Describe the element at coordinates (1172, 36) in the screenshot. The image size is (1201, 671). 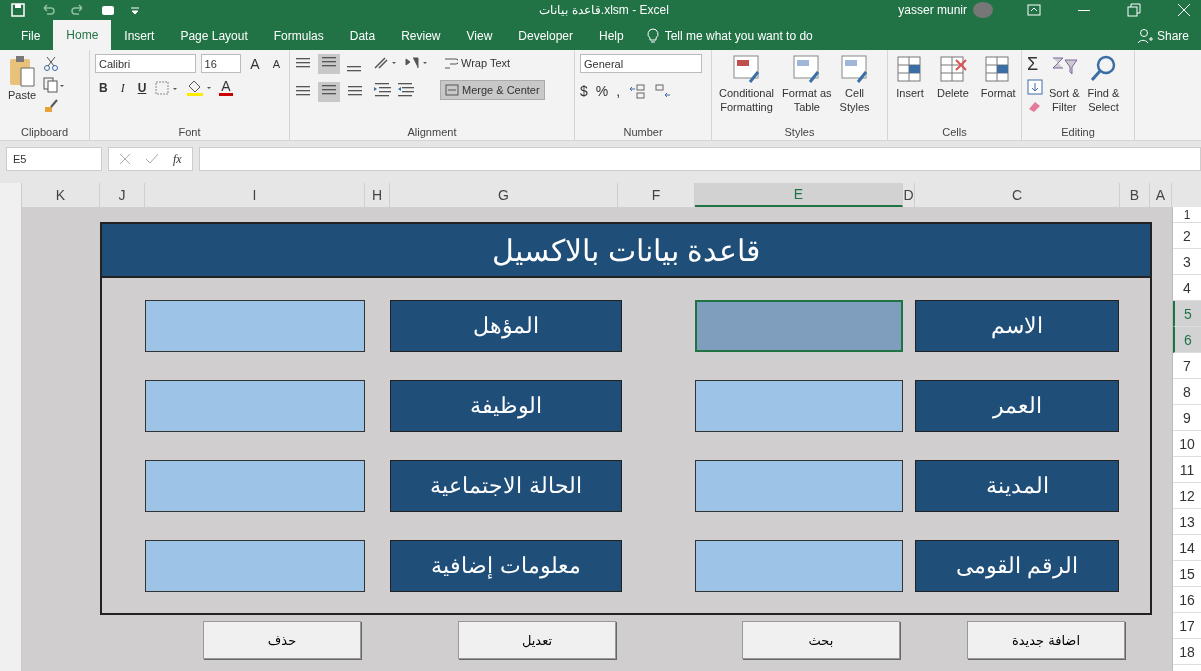
I see `share-button: Share` at that location.